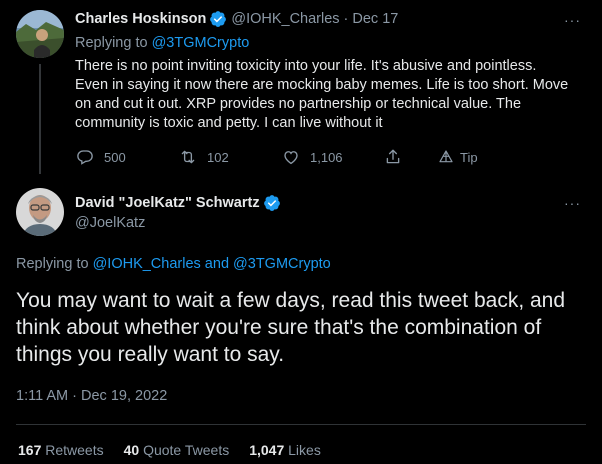 The width and height of the screenshot is (602, 464). Describe the element at coordinates (127, 157) in the screenshot. I see `reply-button: 500` at that location.